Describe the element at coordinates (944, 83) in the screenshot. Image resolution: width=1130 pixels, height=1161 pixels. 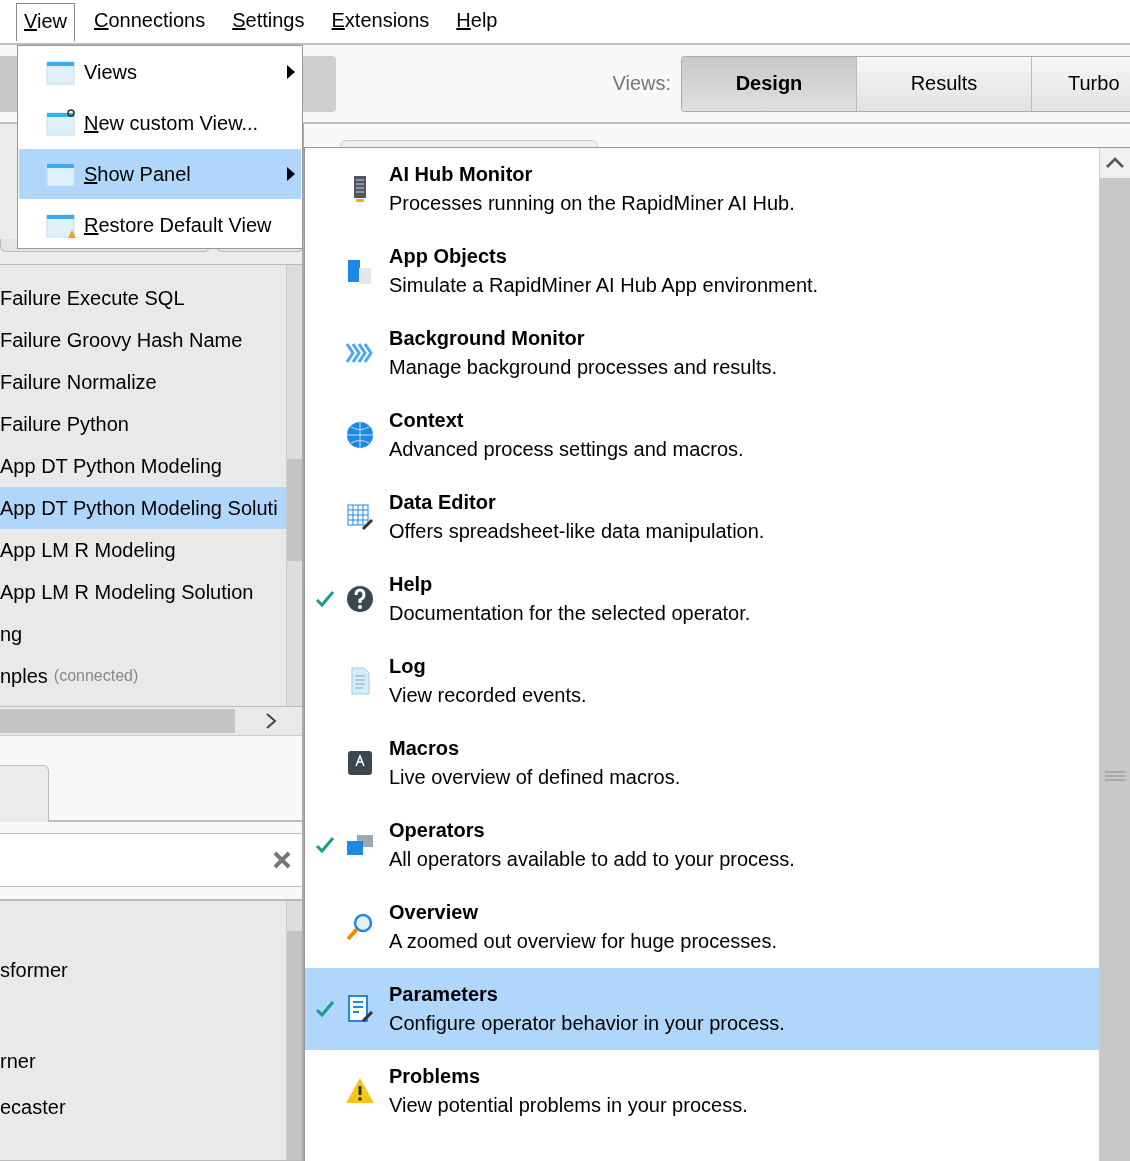
I see `perspective-tab: Results` at that location.